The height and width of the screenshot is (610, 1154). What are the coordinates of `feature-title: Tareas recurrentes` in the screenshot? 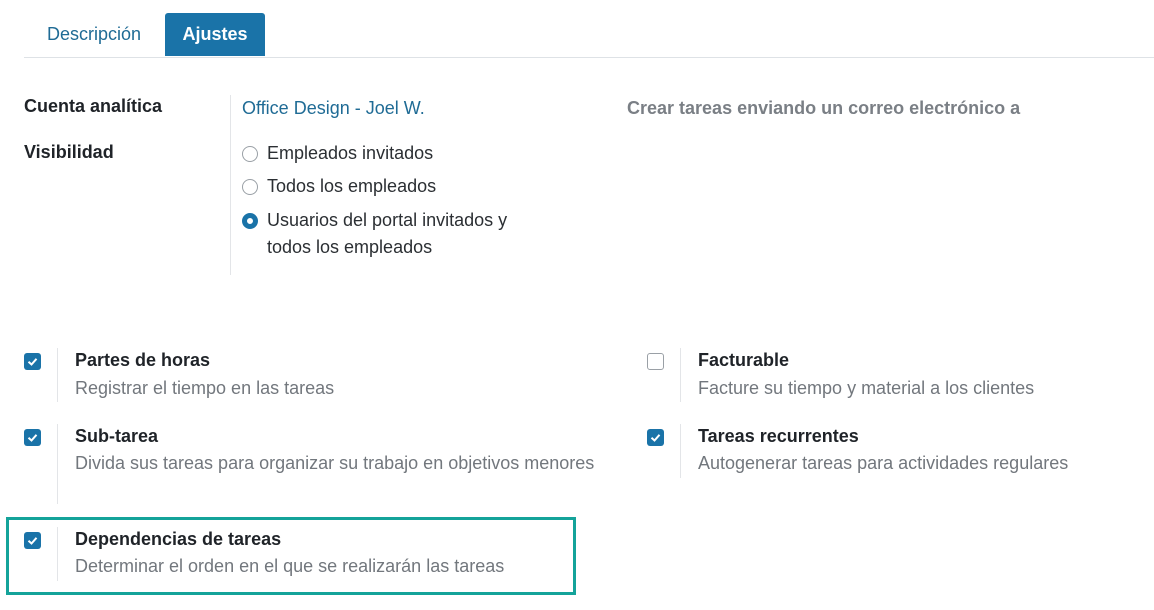 It's located at (778, 436).